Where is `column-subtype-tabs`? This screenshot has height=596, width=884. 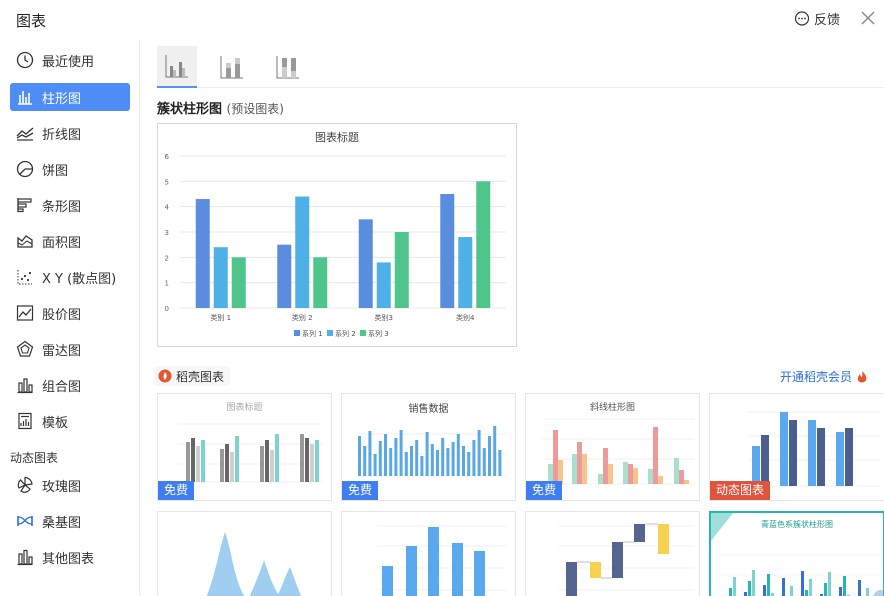
column-subtype-tabs is located at coordinates (520, 67).